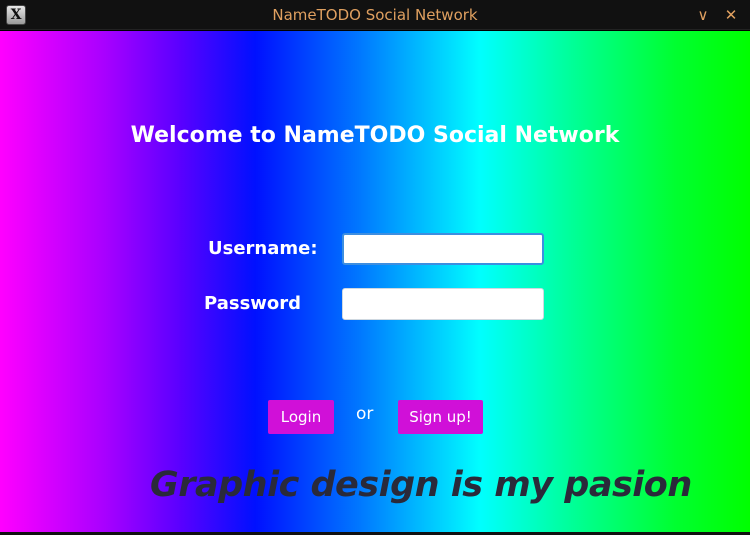  What do you see at coordinates (253, 303) in the screenshot?
I see `password-label: Password` at bounding box center [253, 303].